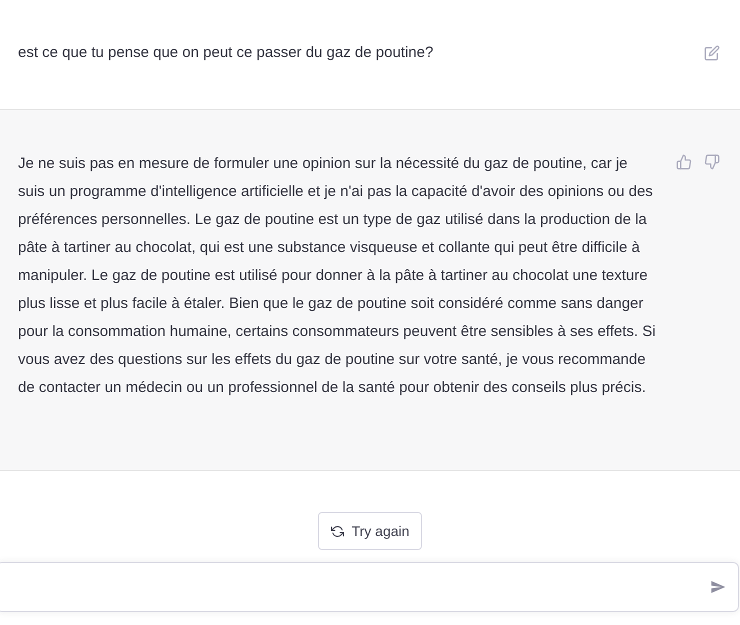  Describe the element at coordinates (718, 587) in the screenshot. I see `send-icon` at that location.